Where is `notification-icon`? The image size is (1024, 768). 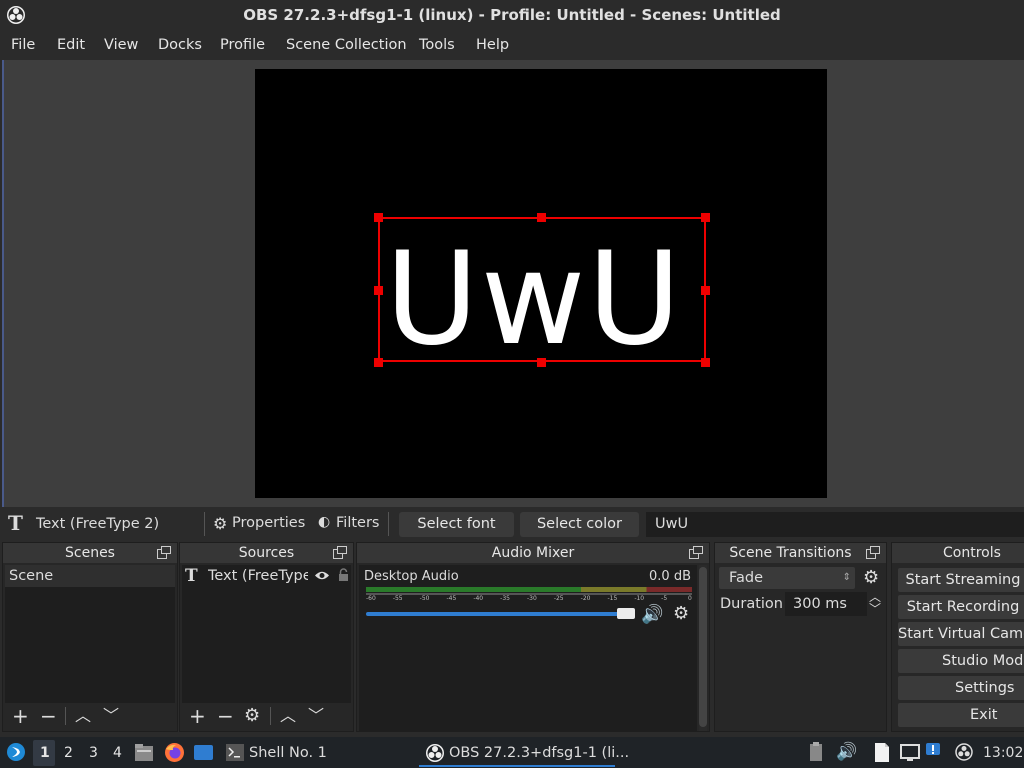
notification-icon is located at coordinates (933, 750).